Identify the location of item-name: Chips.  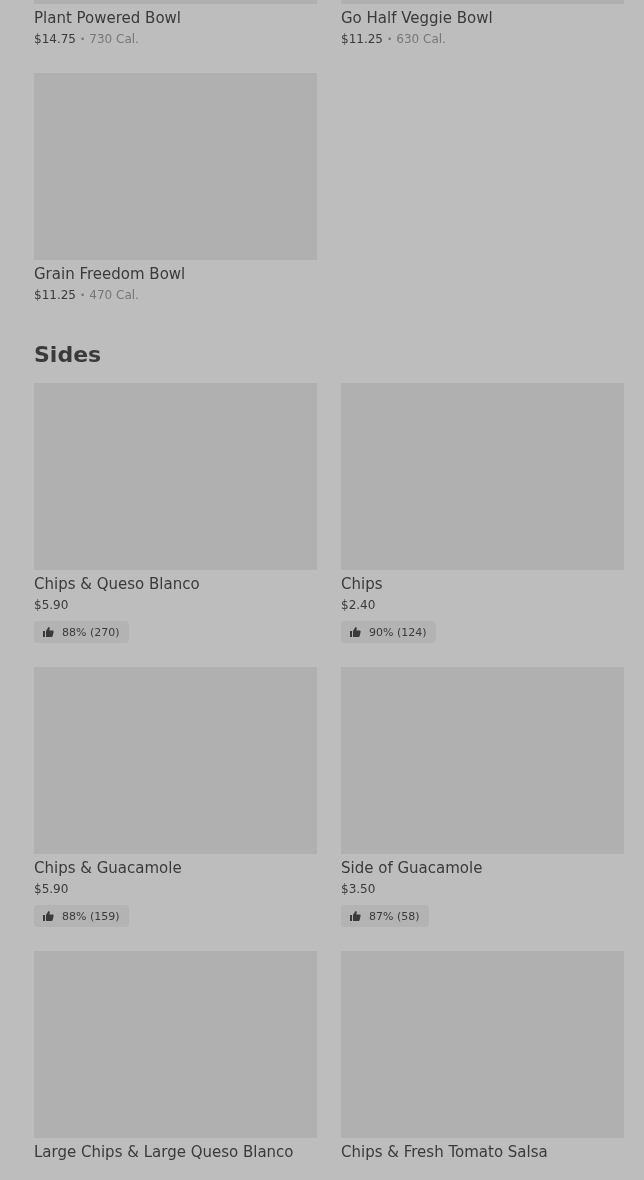
(362, 584).